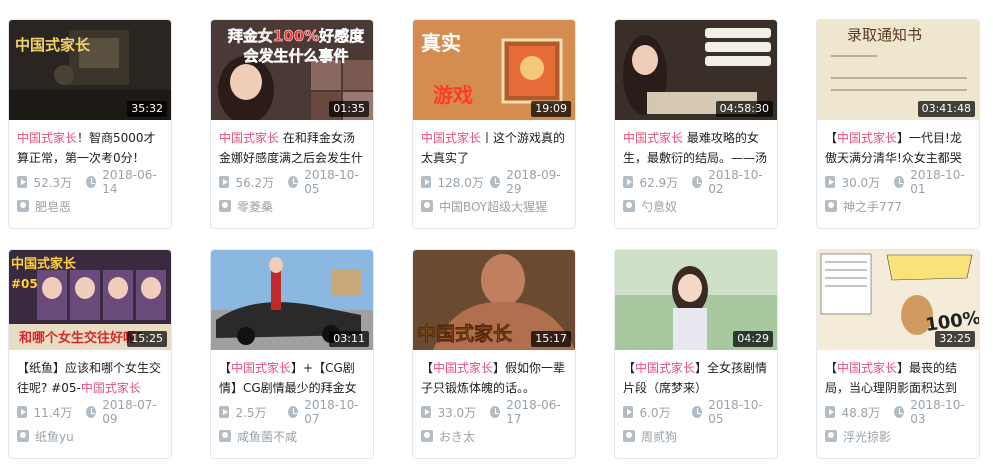  What do you see at coordinates (872, 206) in the screenshot?
I see `uploader-name: 神之手777` at bounding box center [872, 206].